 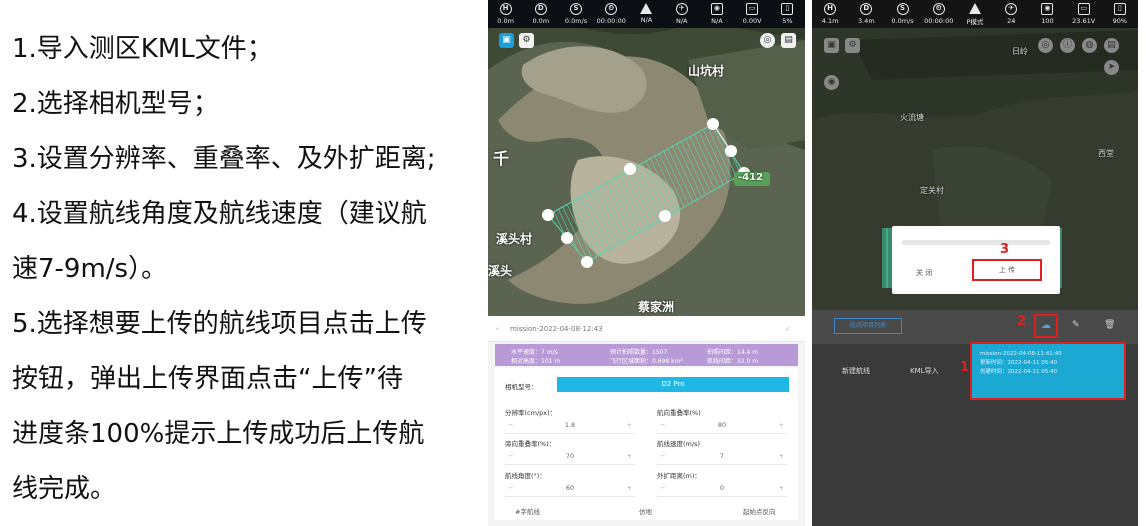 What do you see at coordinates (570, 458) in the screenshot?
I see `side-overlap-stepper: − 70 +` at bounding box center [570, 458].